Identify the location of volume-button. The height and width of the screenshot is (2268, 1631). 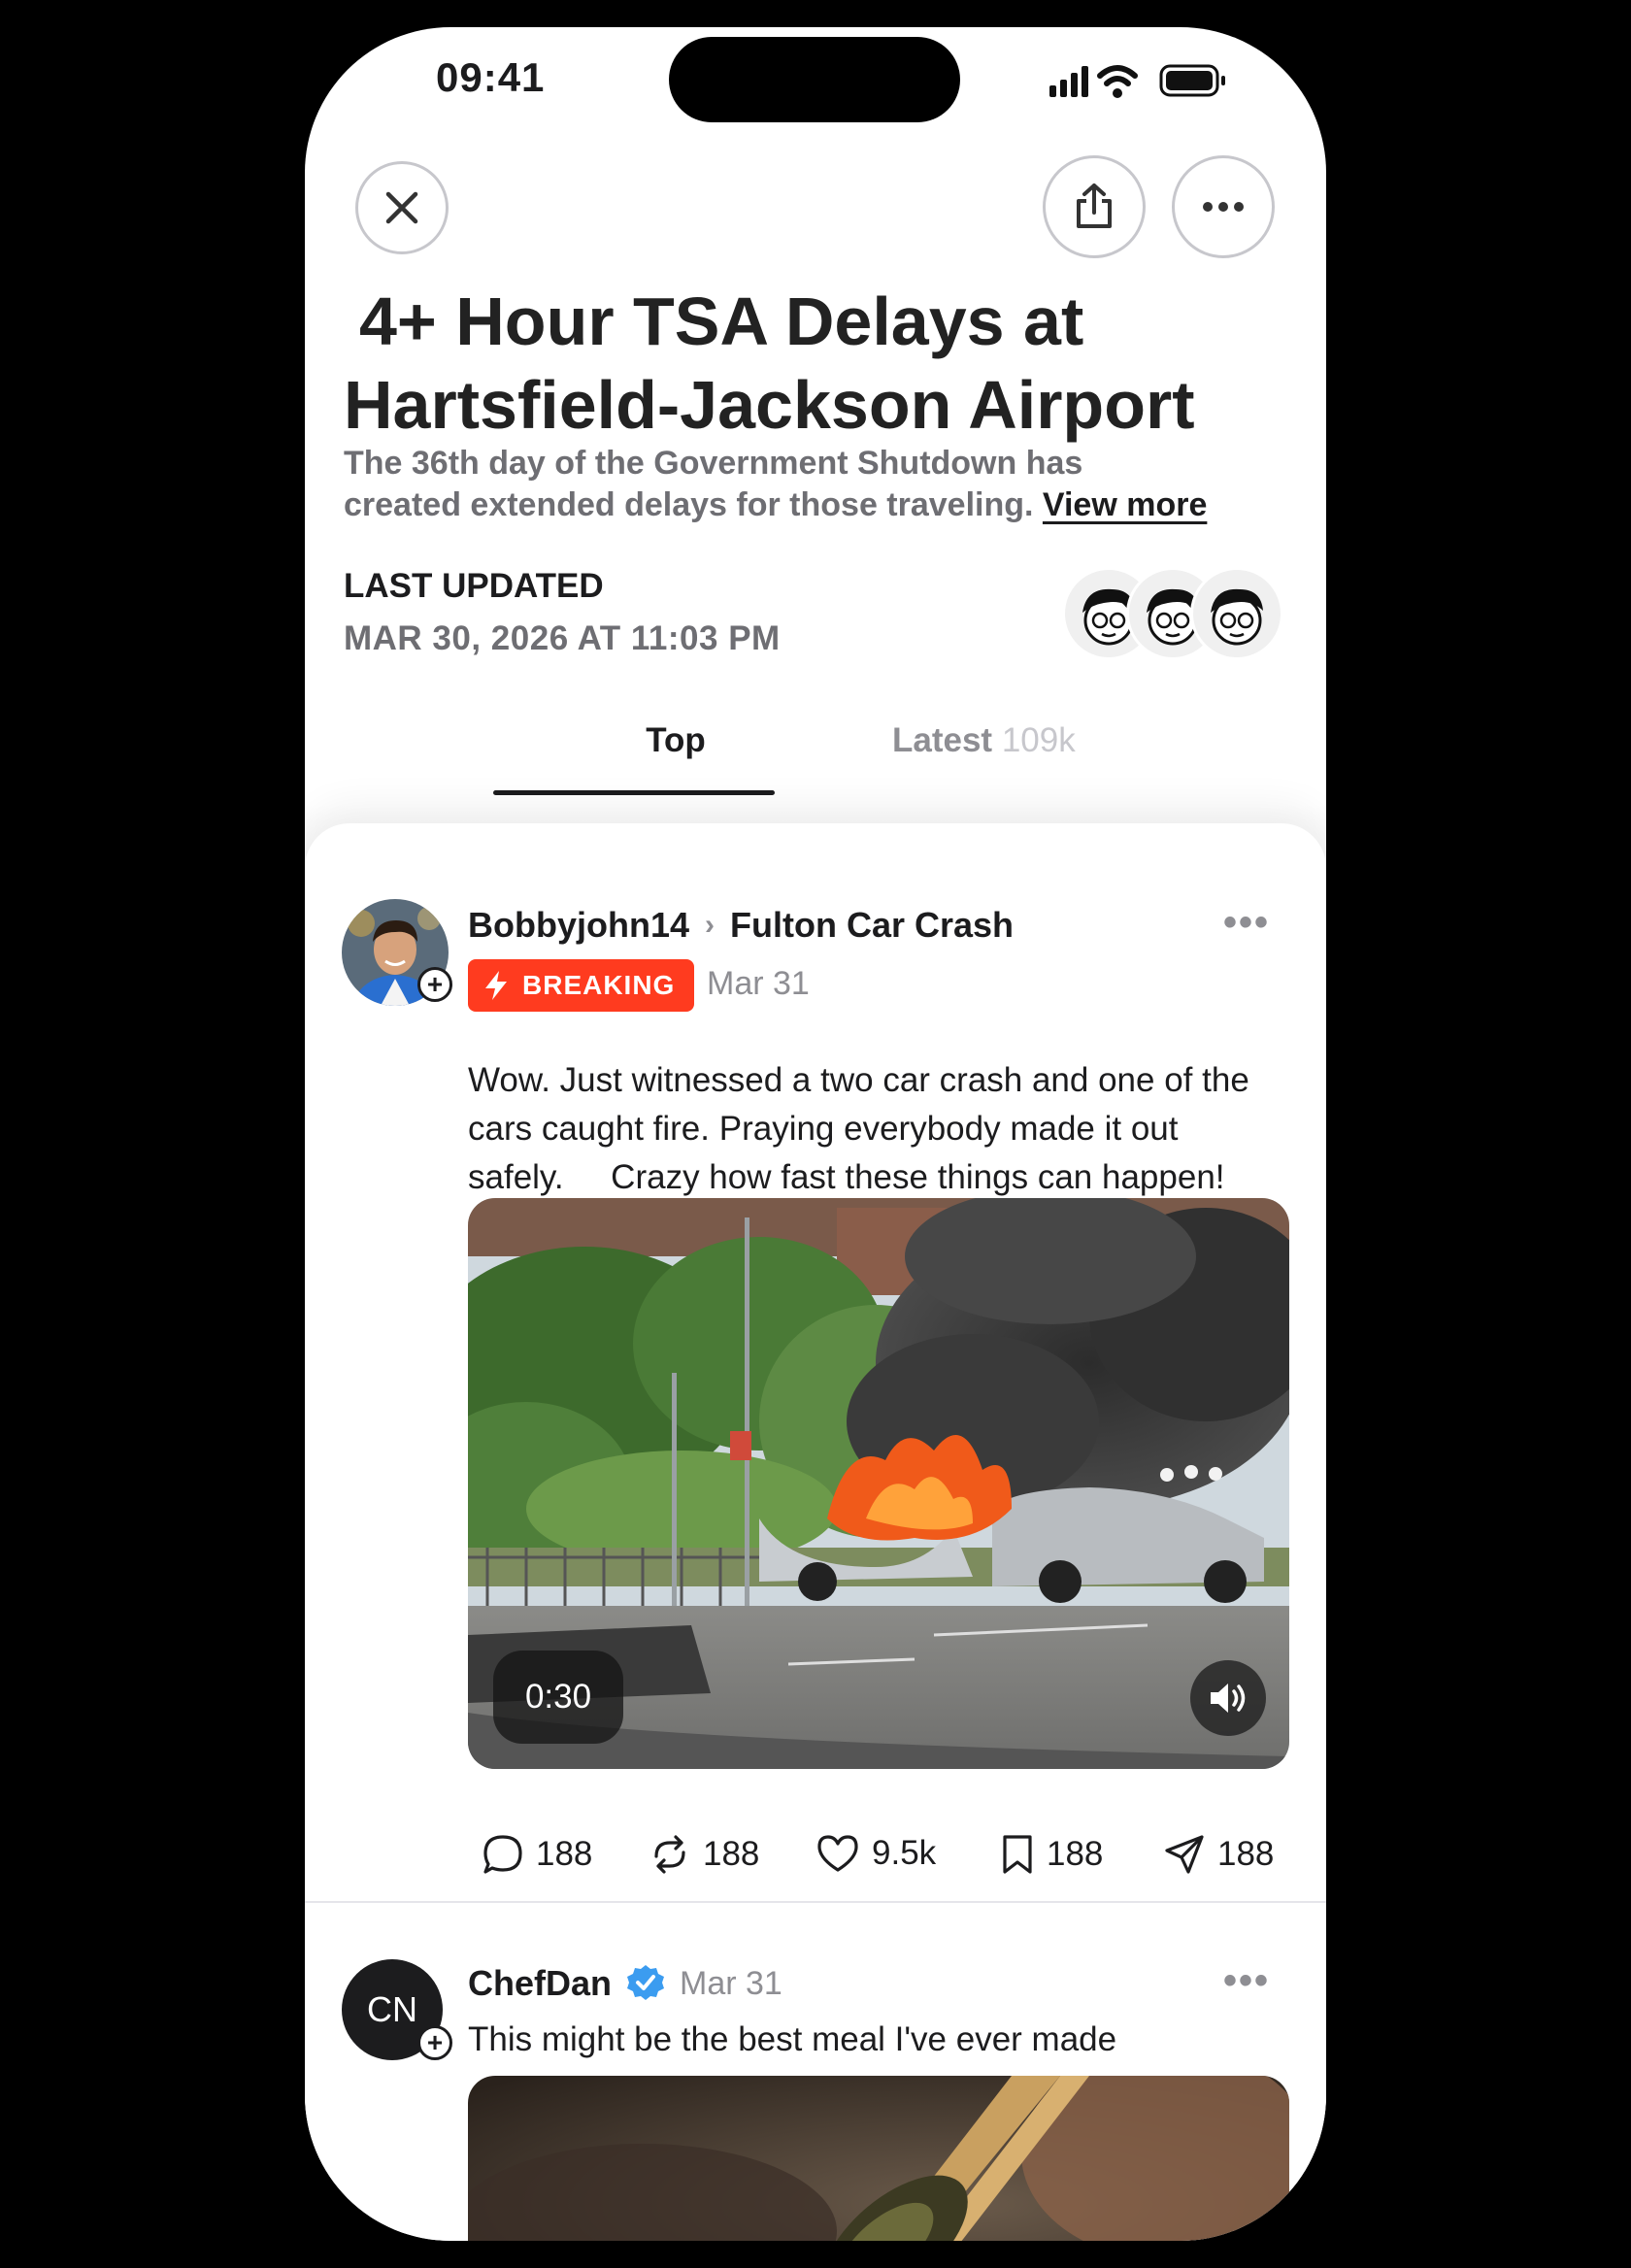
(1228, 1698).